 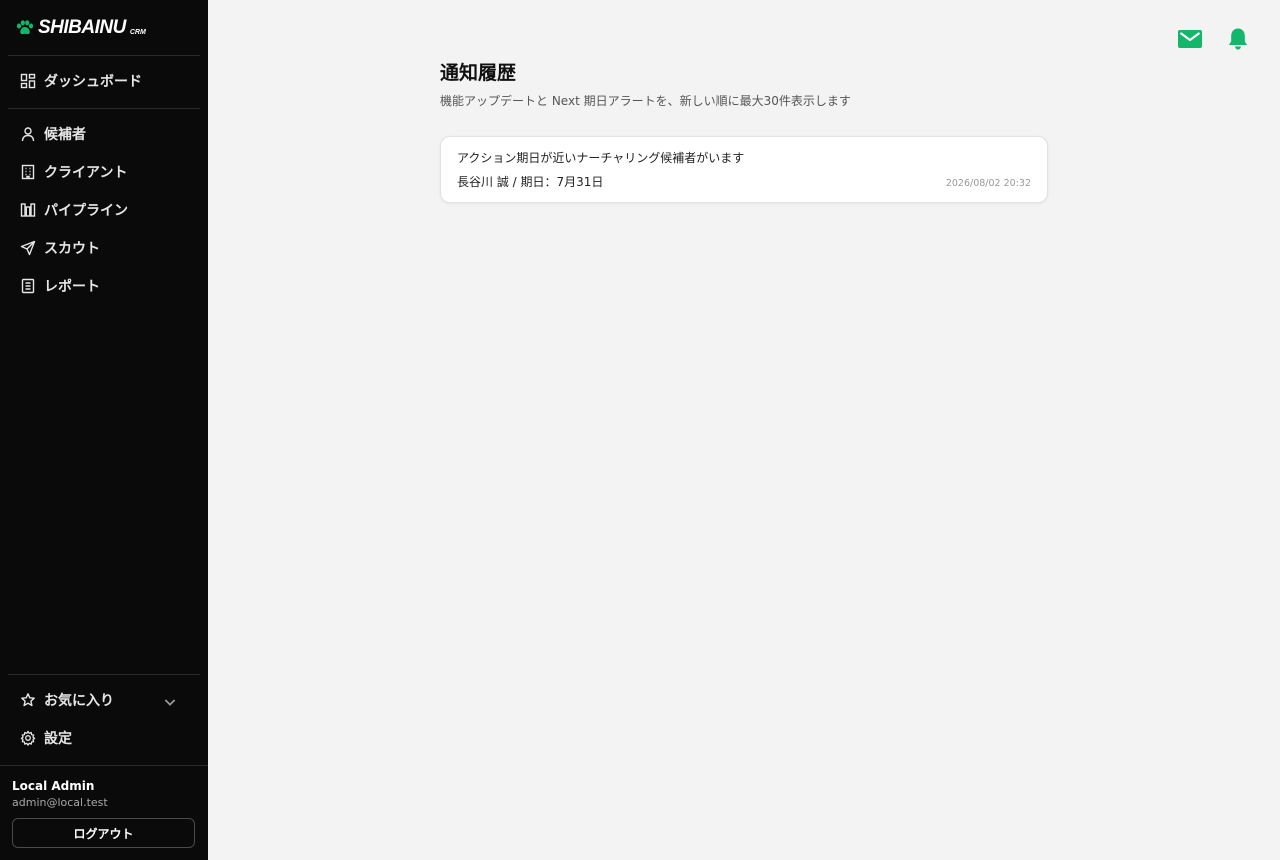 I want to click on sidebar-item-settings: 設定, so click(x=104, y=738).